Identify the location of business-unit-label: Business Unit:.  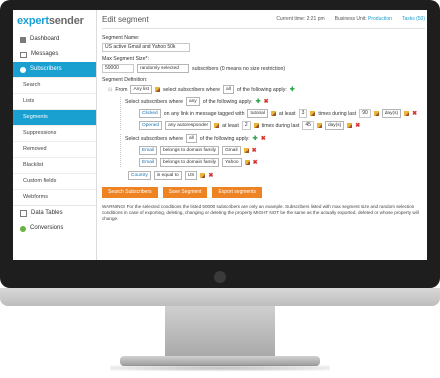
(350, 19).